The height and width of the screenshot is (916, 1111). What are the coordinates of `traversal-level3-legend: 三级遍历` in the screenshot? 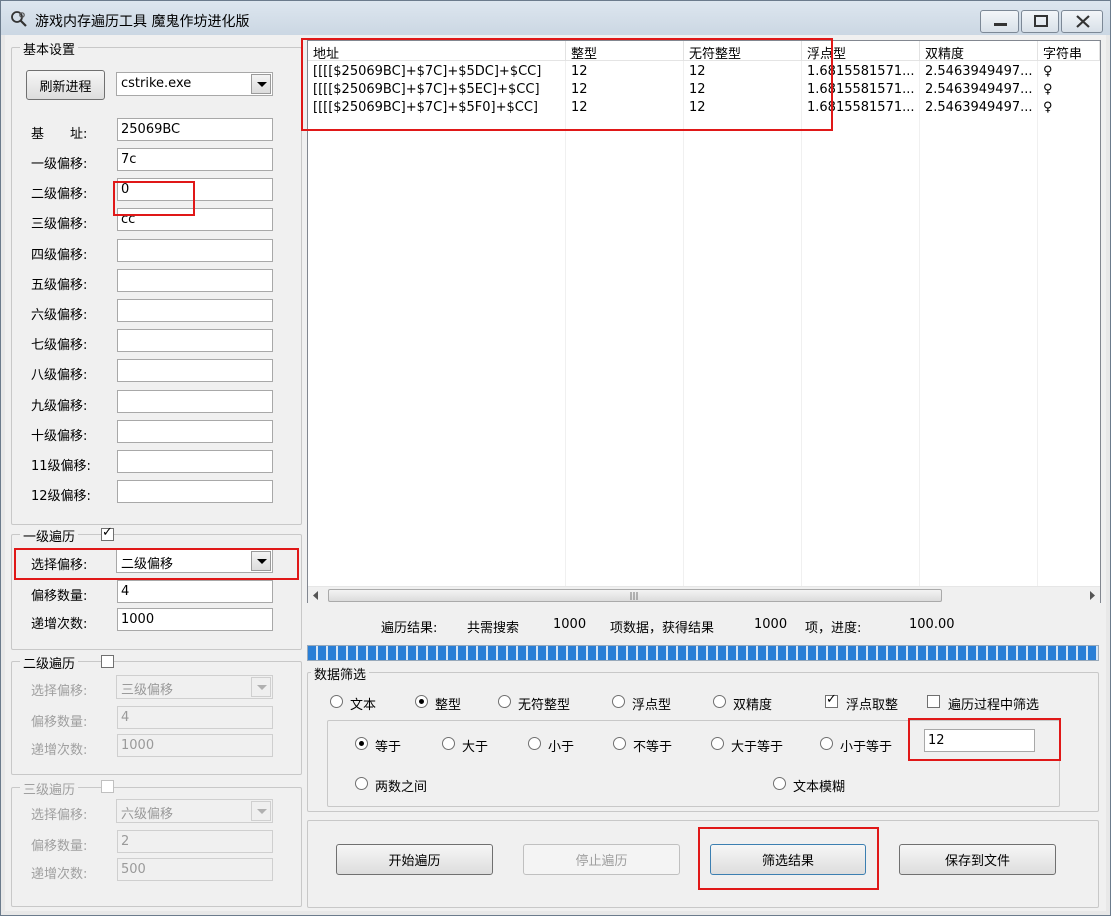 It's located at (49, 788).